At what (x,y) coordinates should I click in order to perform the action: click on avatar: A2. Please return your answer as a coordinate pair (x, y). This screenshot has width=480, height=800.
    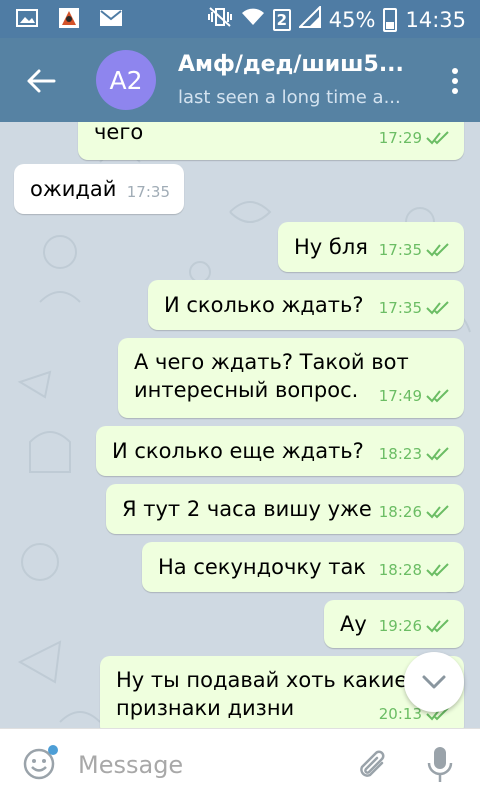
    Looking at the image, I should click on (126, 80).